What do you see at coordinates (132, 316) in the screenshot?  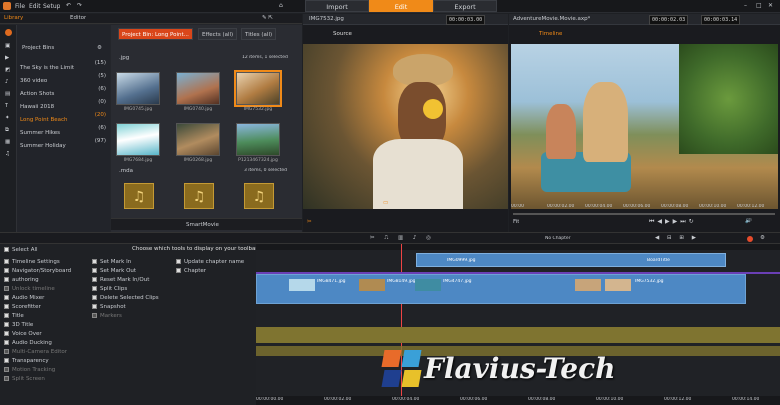 I see `option-checkbox: Markers` at bounding box center [132, 316].